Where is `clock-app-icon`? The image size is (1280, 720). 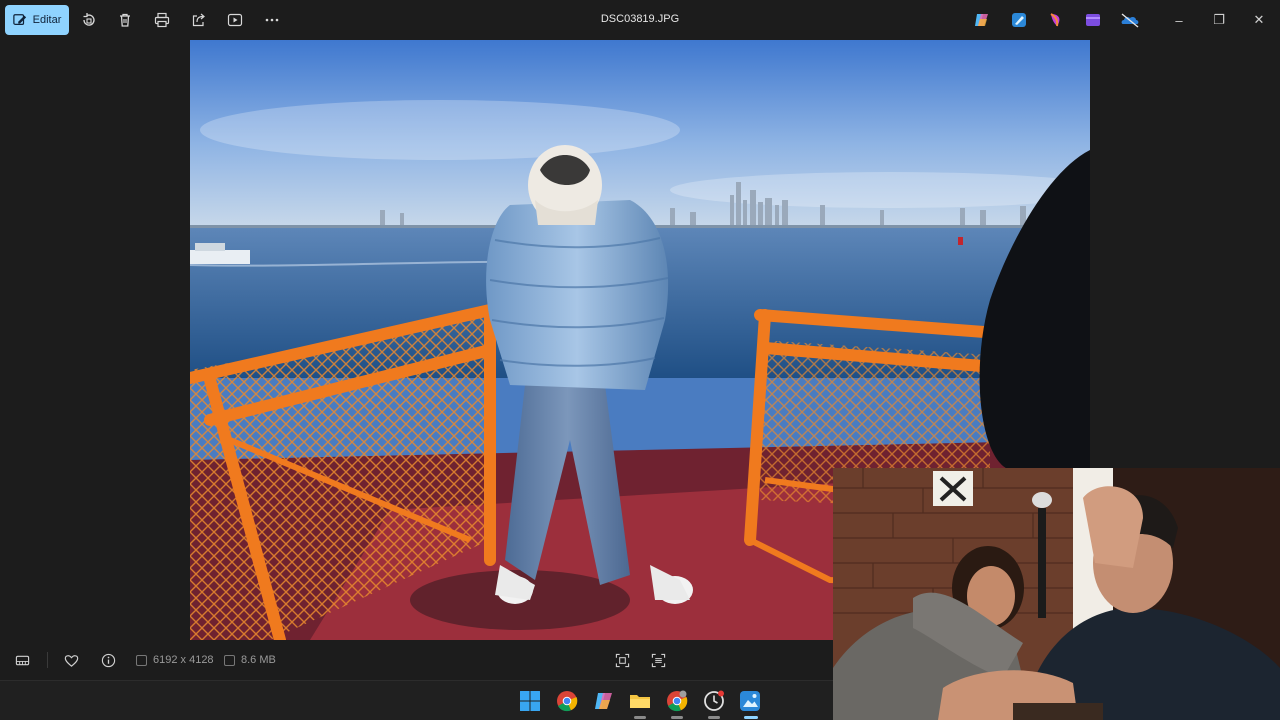 clock-app-icon is located at coordinates (714, 701).